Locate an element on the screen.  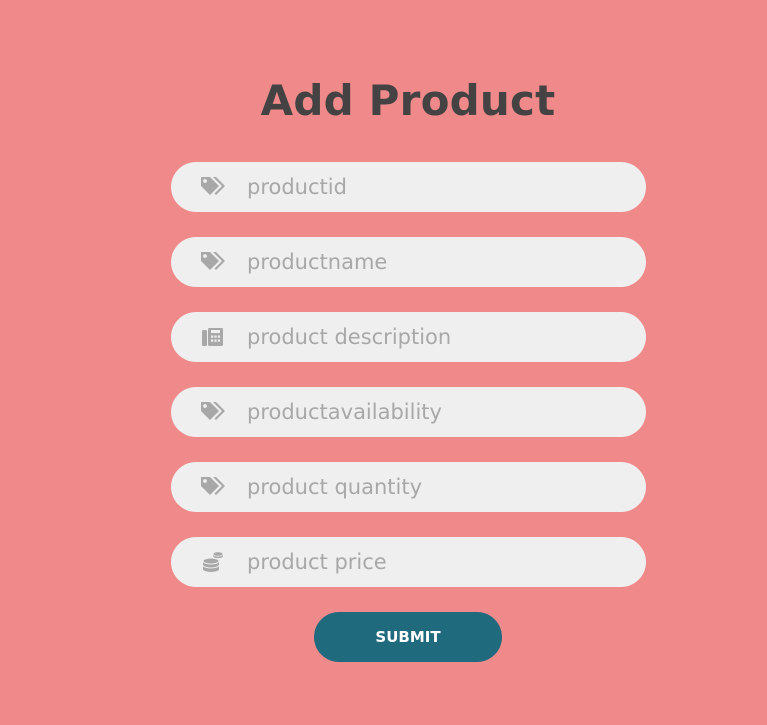
productname-field is located at coordinates (408, 262).